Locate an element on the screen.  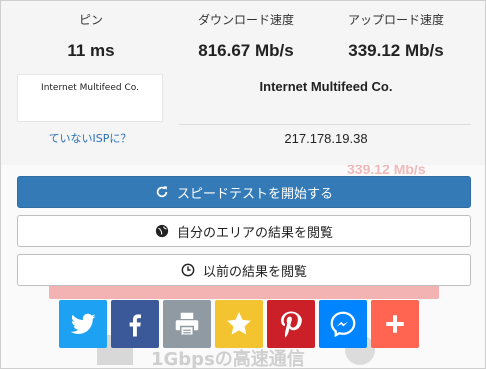
twitter-share-button is located at coordinates (83, 324).